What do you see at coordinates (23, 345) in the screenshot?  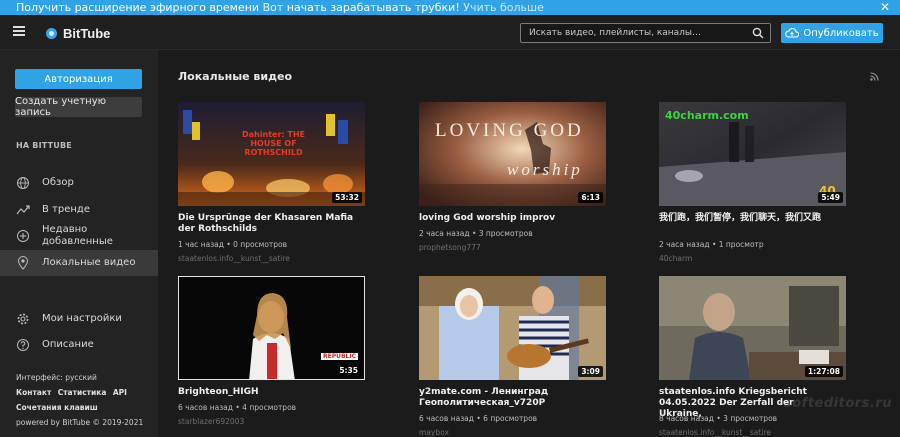 I see `help-icon` at bounding box center [23, 345].